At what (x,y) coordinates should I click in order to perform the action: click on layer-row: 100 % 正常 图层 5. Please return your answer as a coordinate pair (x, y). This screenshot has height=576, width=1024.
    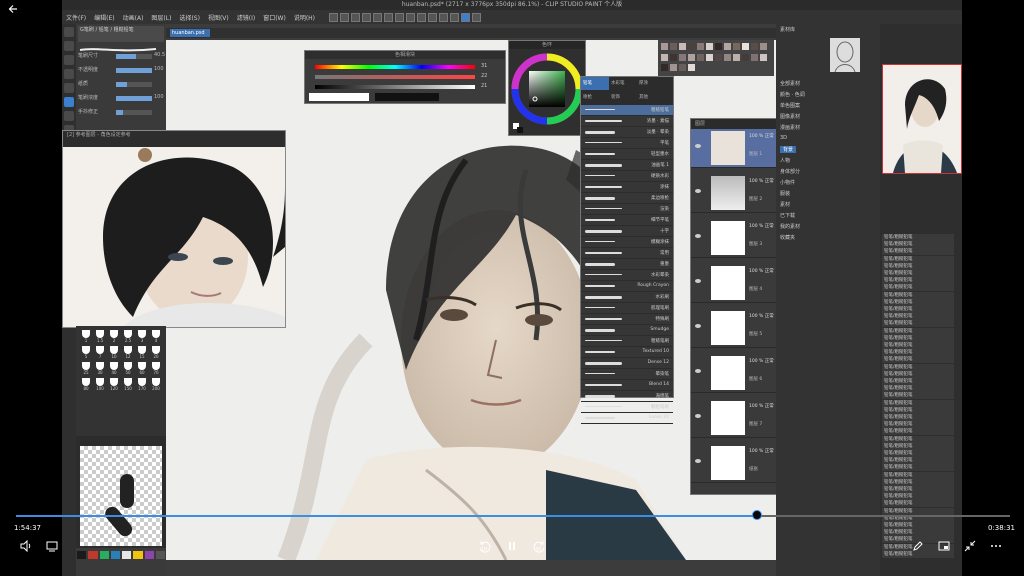
    Looking at the image, I should click on (737, 328).